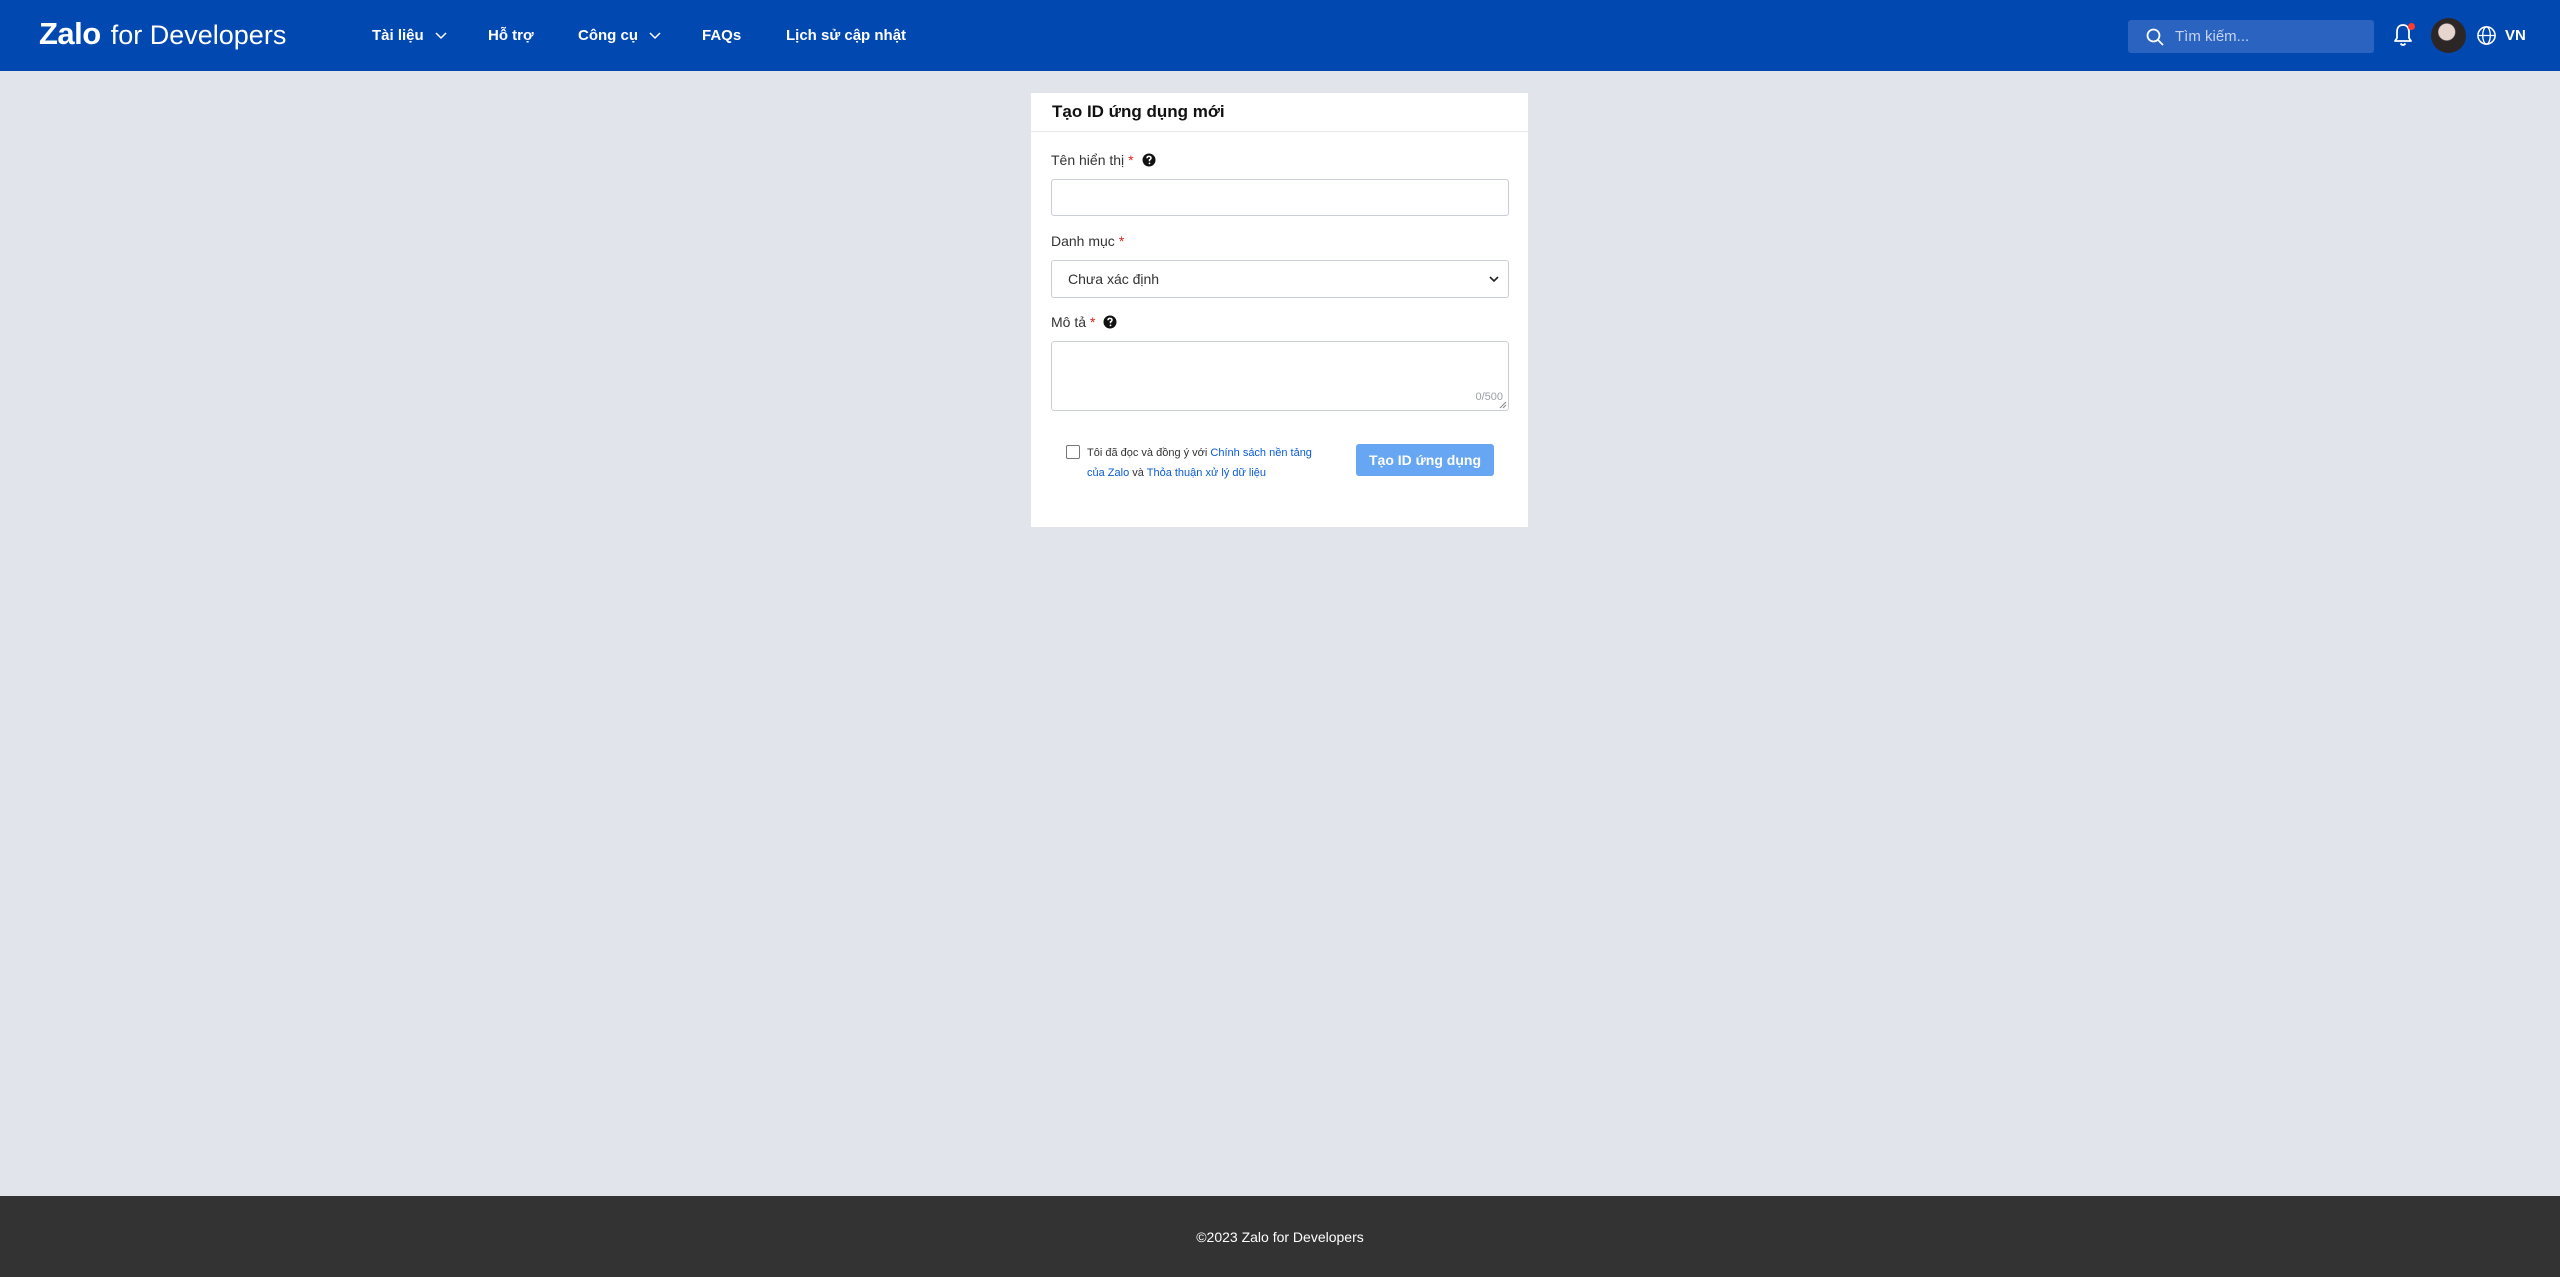 This screenshot has width=2560, height=1277. I want to click on search-box, so click(2251, 36).